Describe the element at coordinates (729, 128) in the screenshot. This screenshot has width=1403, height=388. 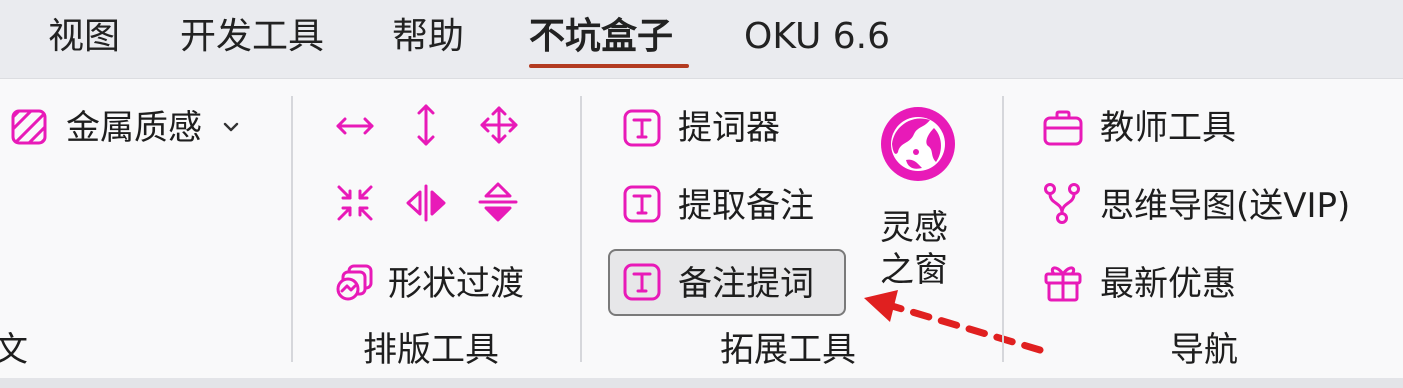
I see `prompter-label: 提词器` at that location.